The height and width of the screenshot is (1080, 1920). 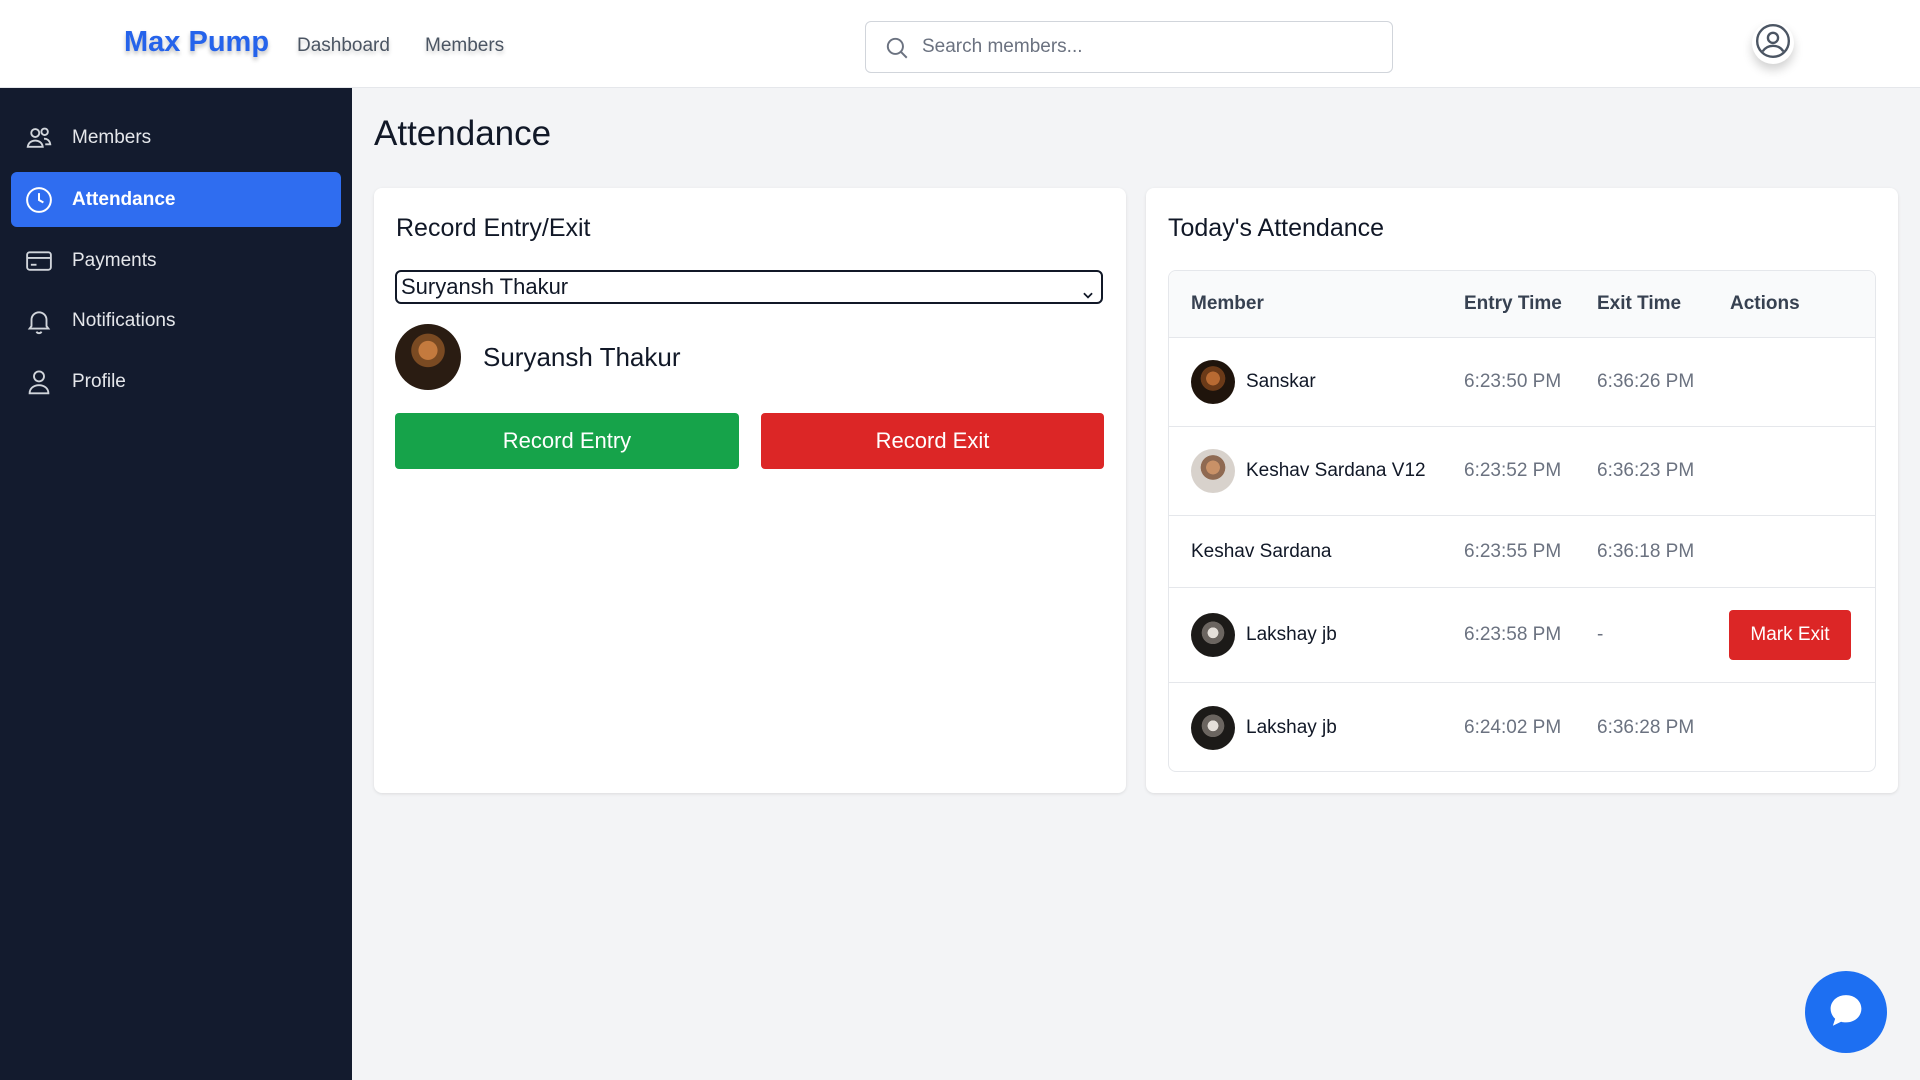 What do you see at coordinates (39, 200) in the screenshot?
I see `clock-icon` at bounding box center [39, 200].